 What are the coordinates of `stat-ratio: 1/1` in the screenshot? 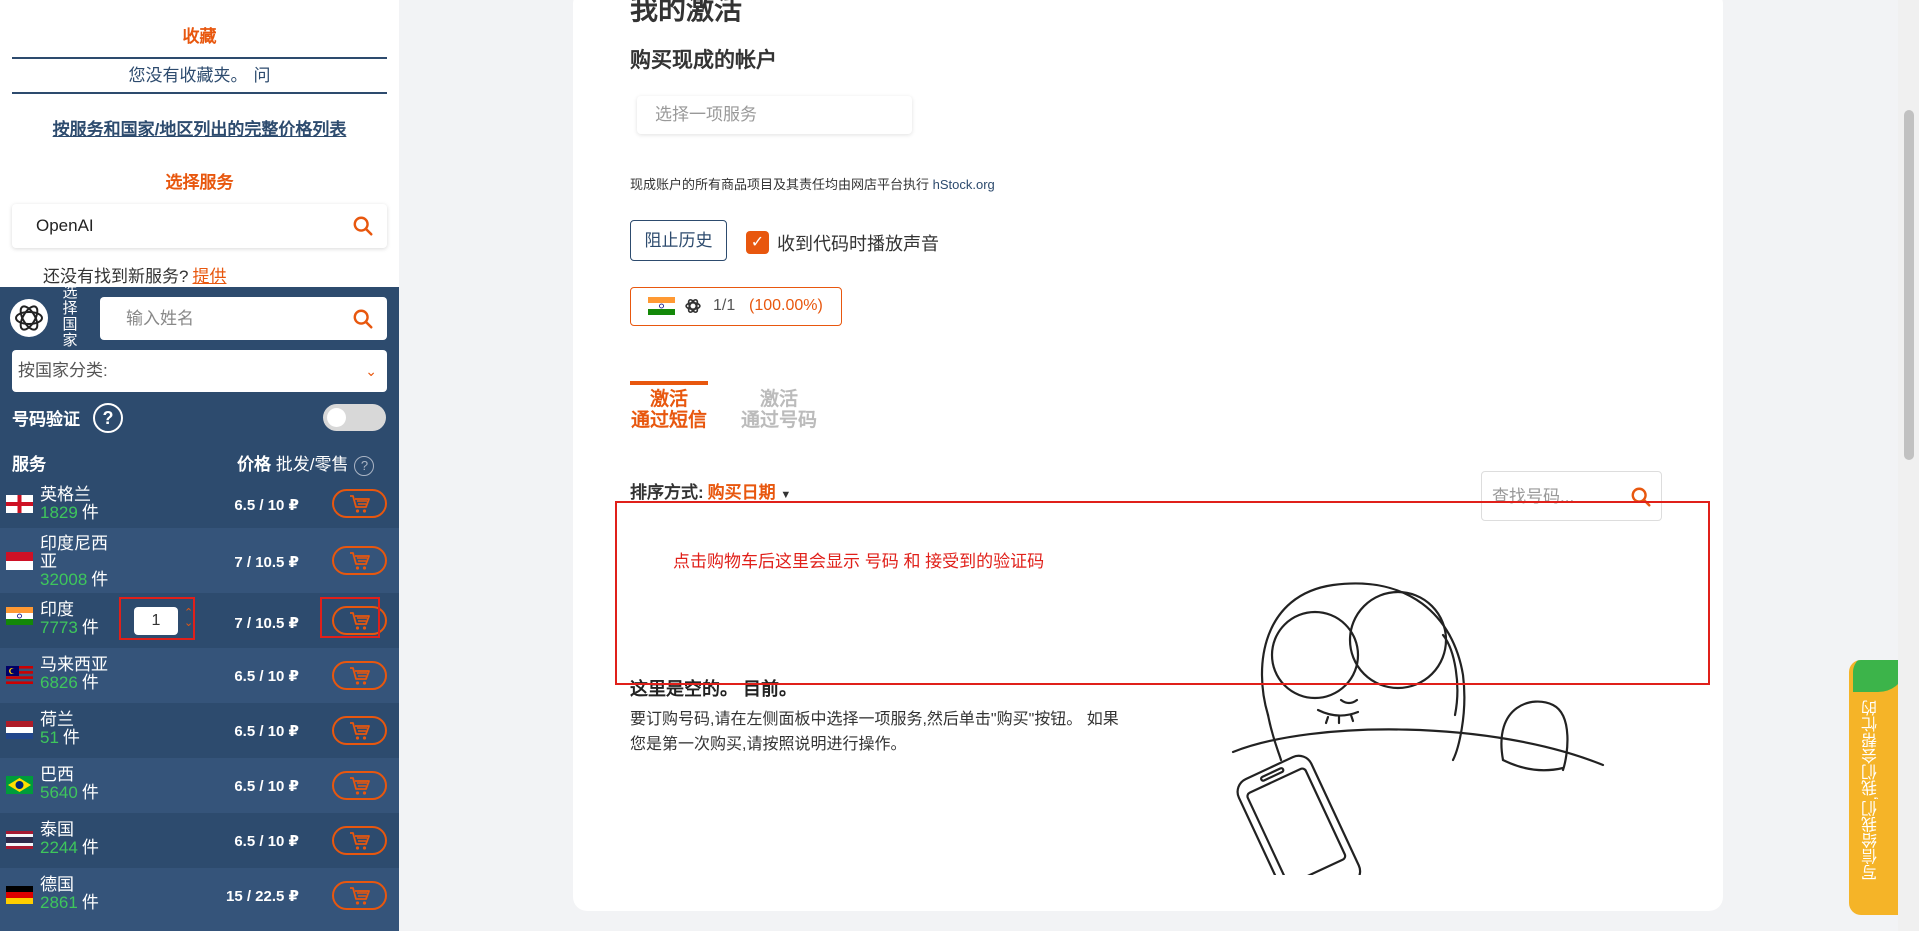 It's located at (724, 305).